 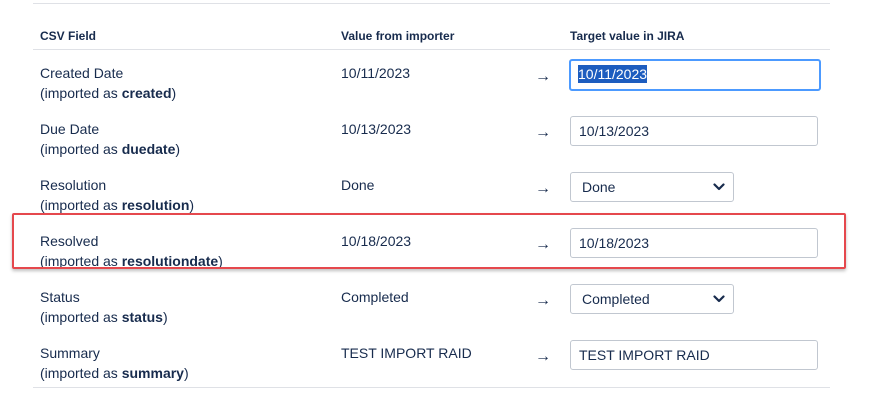 I want to click on importer-value: 10/11/2023, so click(x=376, y=73).